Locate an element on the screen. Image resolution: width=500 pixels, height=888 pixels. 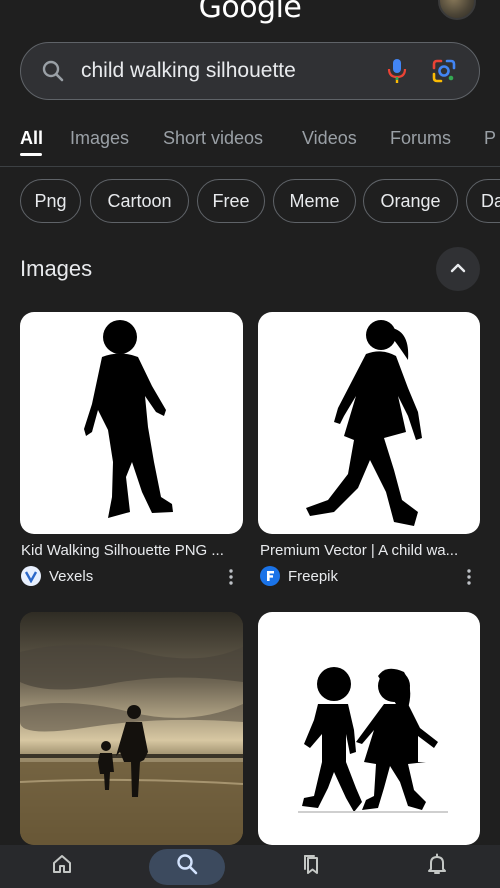
result-source: Vexels is located at coordinates (57, 576).